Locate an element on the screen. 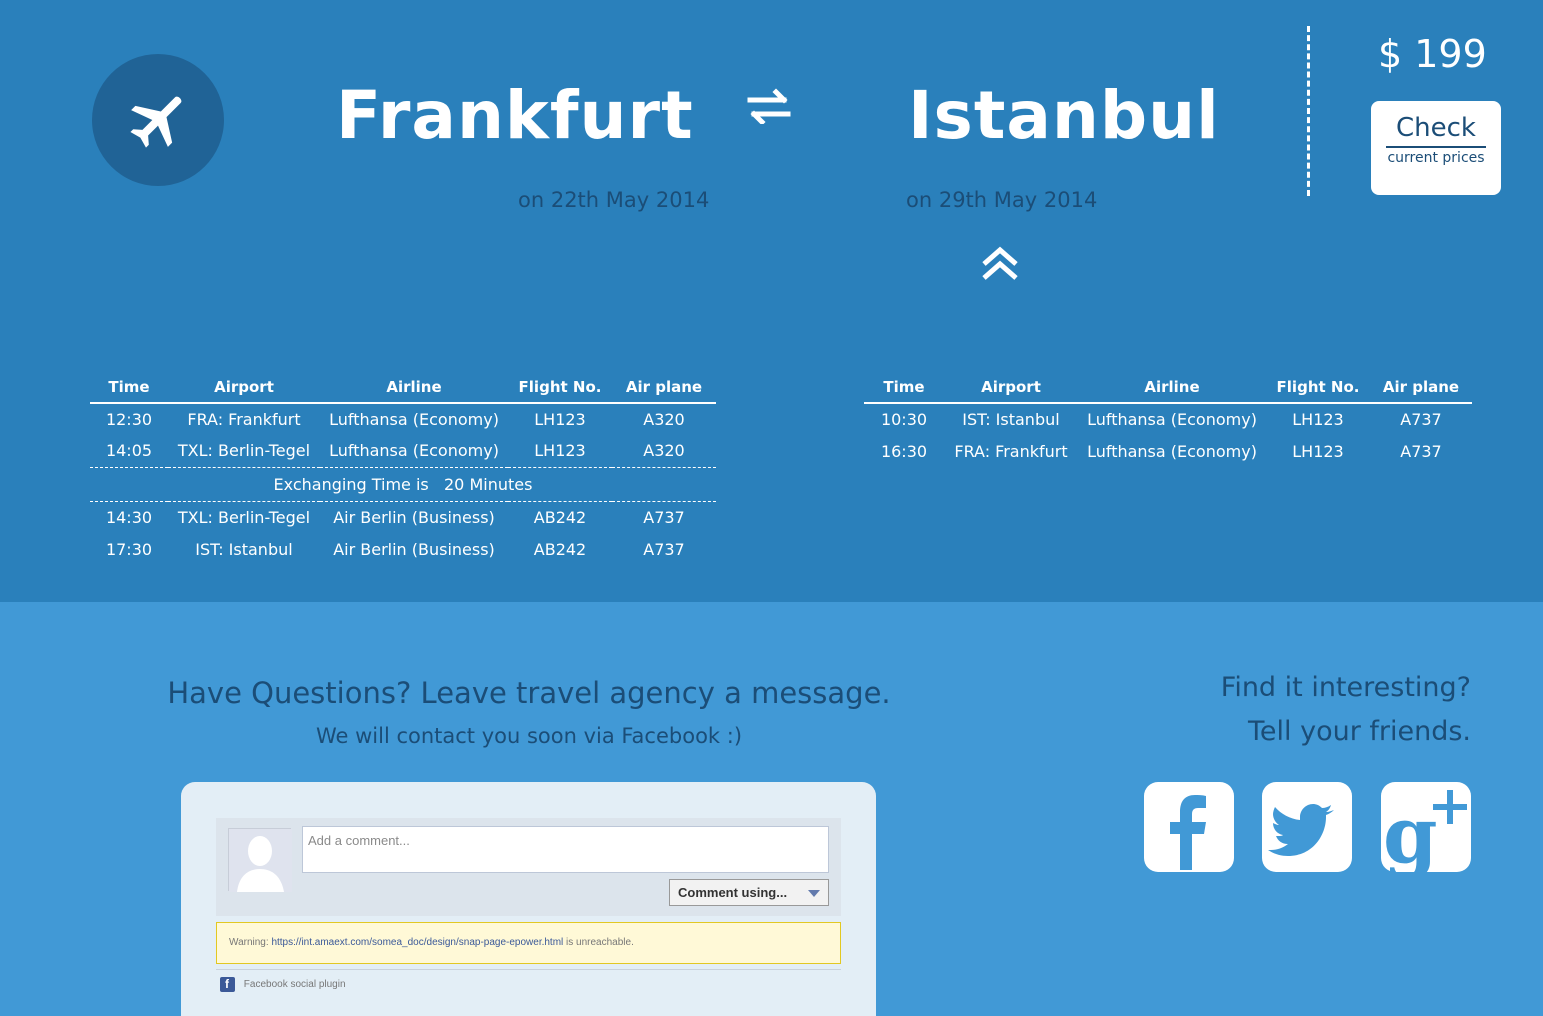 Image resolution: width=1543 pixels, height=1016 pixels. departure-date: on 22th May 2014 is located at coordinates (614, 200).